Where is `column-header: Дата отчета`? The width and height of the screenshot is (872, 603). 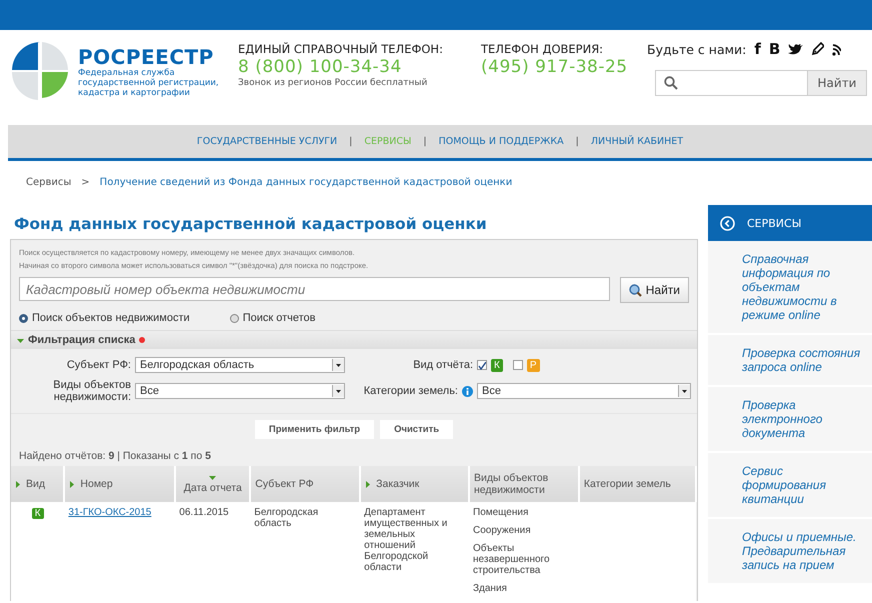 column-header: Дата отчета is located at coordinates (212, 484).